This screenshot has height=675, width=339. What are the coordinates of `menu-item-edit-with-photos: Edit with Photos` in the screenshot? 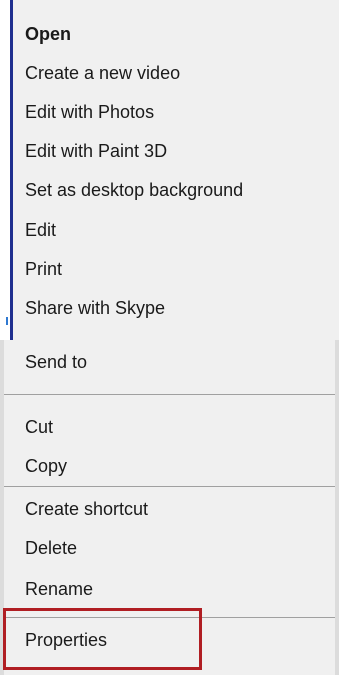 It's located at (89, 112).